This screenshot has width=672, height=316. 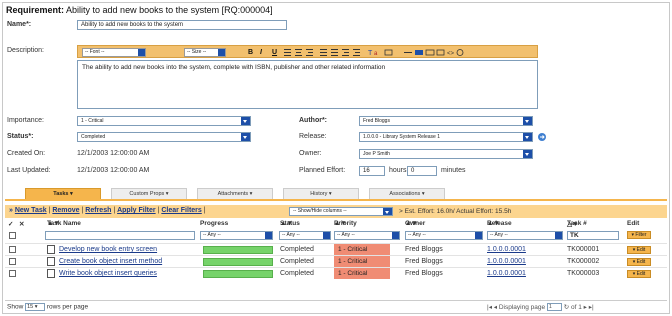 I want to click on of-pages-label: of 1, so click(x=576, y=307).